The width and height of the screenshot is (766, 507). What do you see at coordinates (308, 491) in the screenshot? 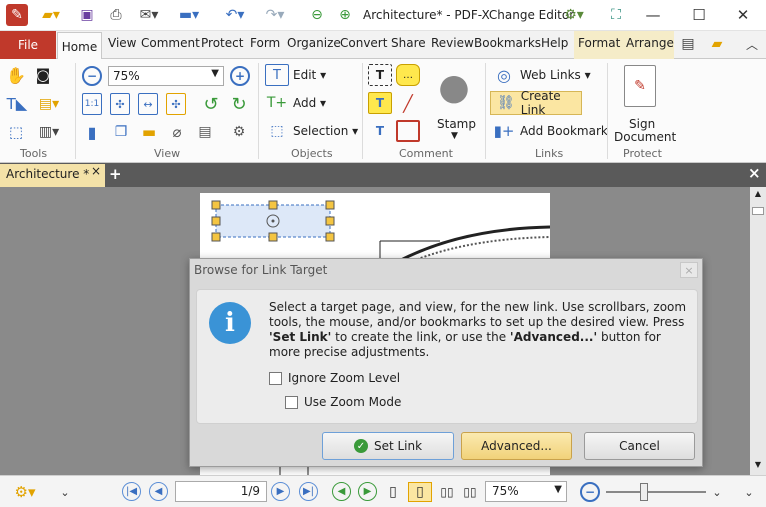
I see `last-page-icon: ▶|` at bounding box center [308, 491].